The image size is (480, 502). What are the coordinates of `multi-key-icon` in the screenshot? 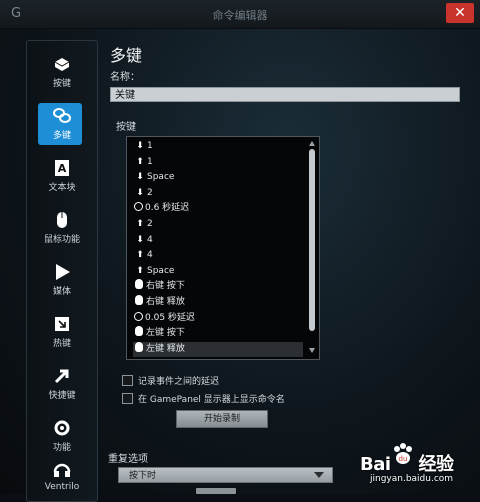 It's located at (62, 116).